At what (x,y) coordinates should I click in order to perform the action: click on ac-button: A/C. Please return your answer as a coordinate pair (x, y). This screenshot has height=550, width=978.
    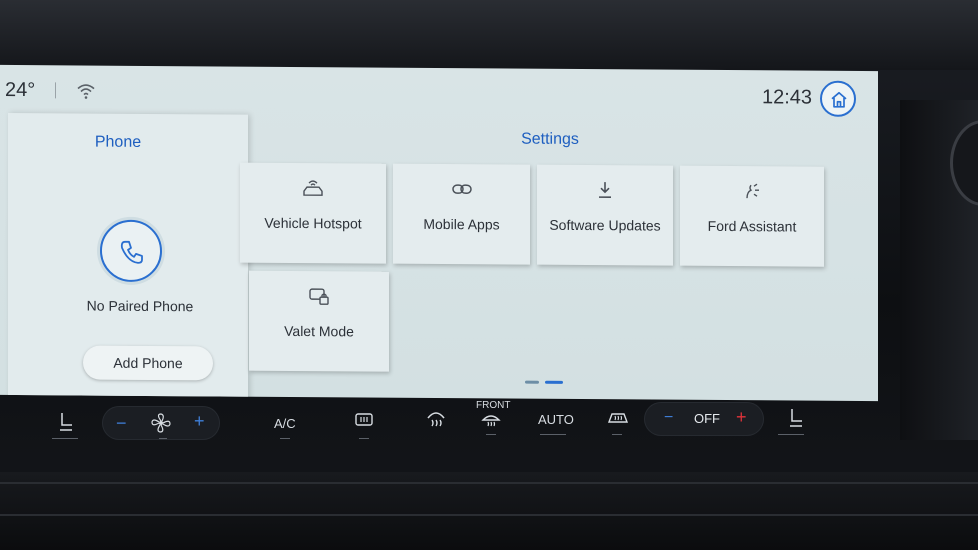
    Looking at the image, I should click on (285, 423).